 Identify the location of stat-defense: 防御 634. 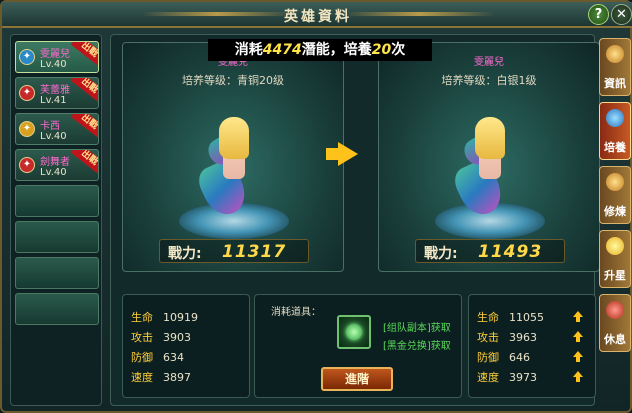
(157, 357).